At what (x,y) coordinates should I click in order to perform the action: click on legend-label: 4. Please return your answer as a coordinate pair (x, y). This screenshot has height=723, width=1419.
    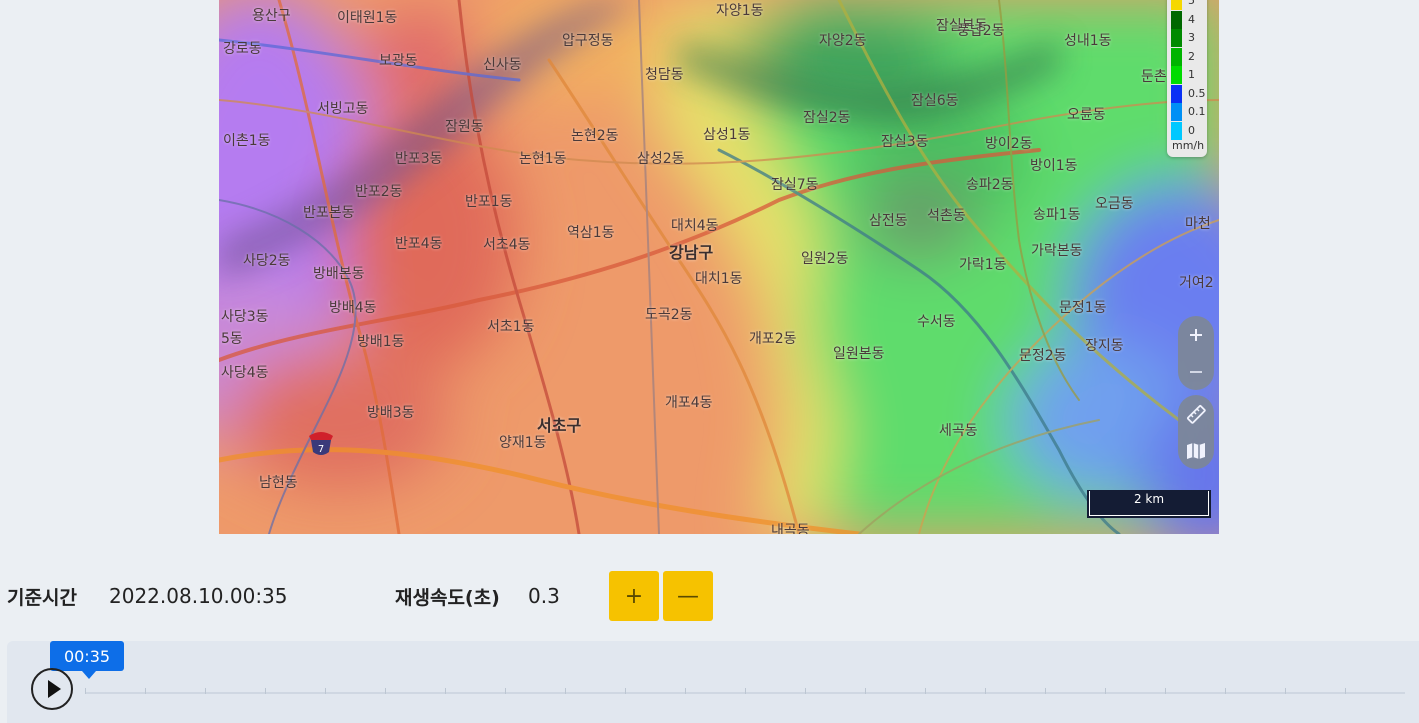
    Looking at the image, I should click on (1191, 19).